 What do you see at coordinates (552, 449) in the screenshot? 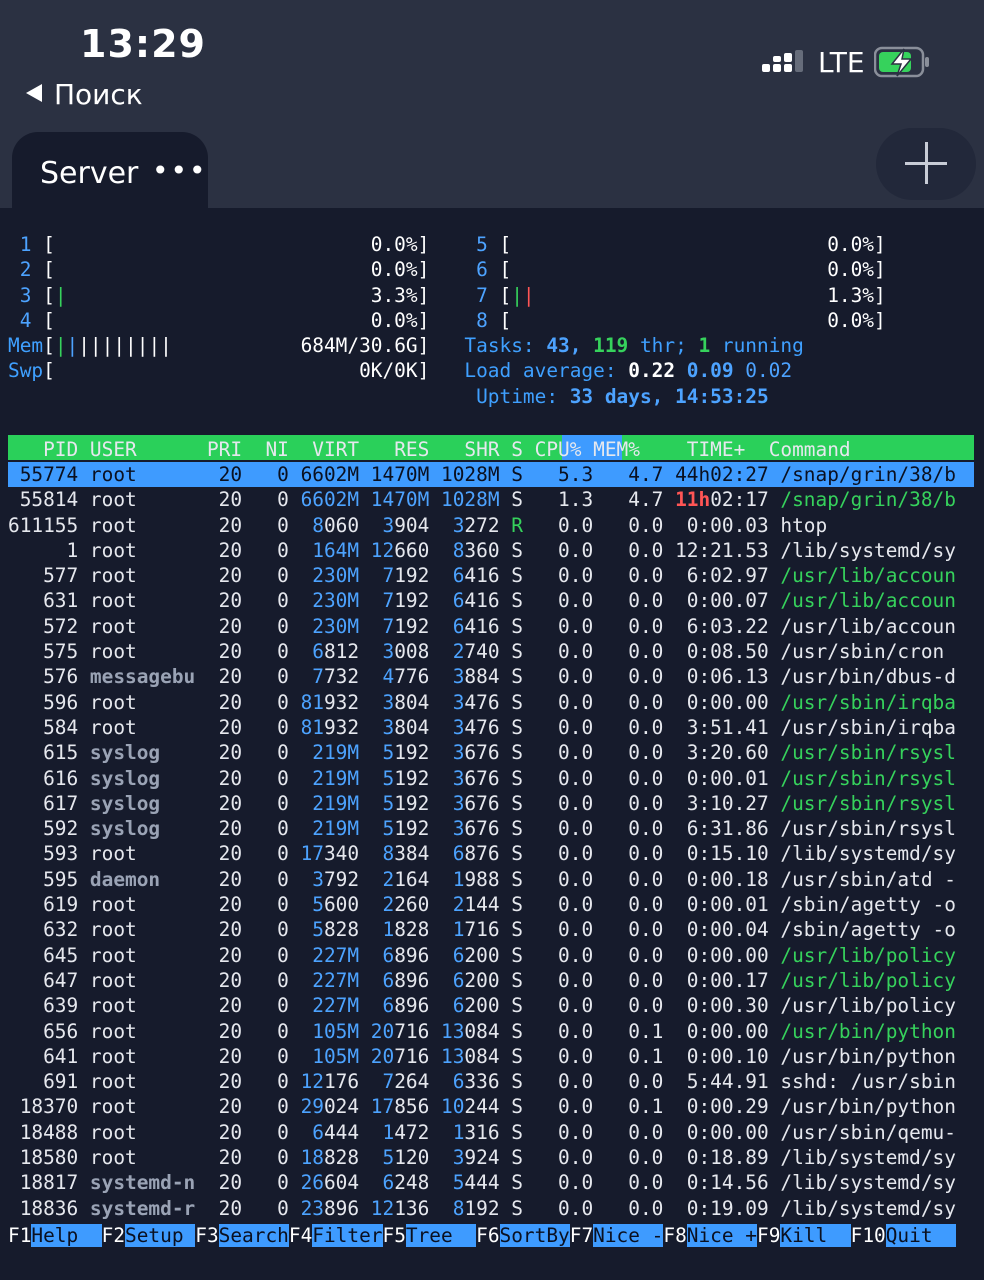
I see `column-header-cpu: CPU%` at bounding box center [552, 449].